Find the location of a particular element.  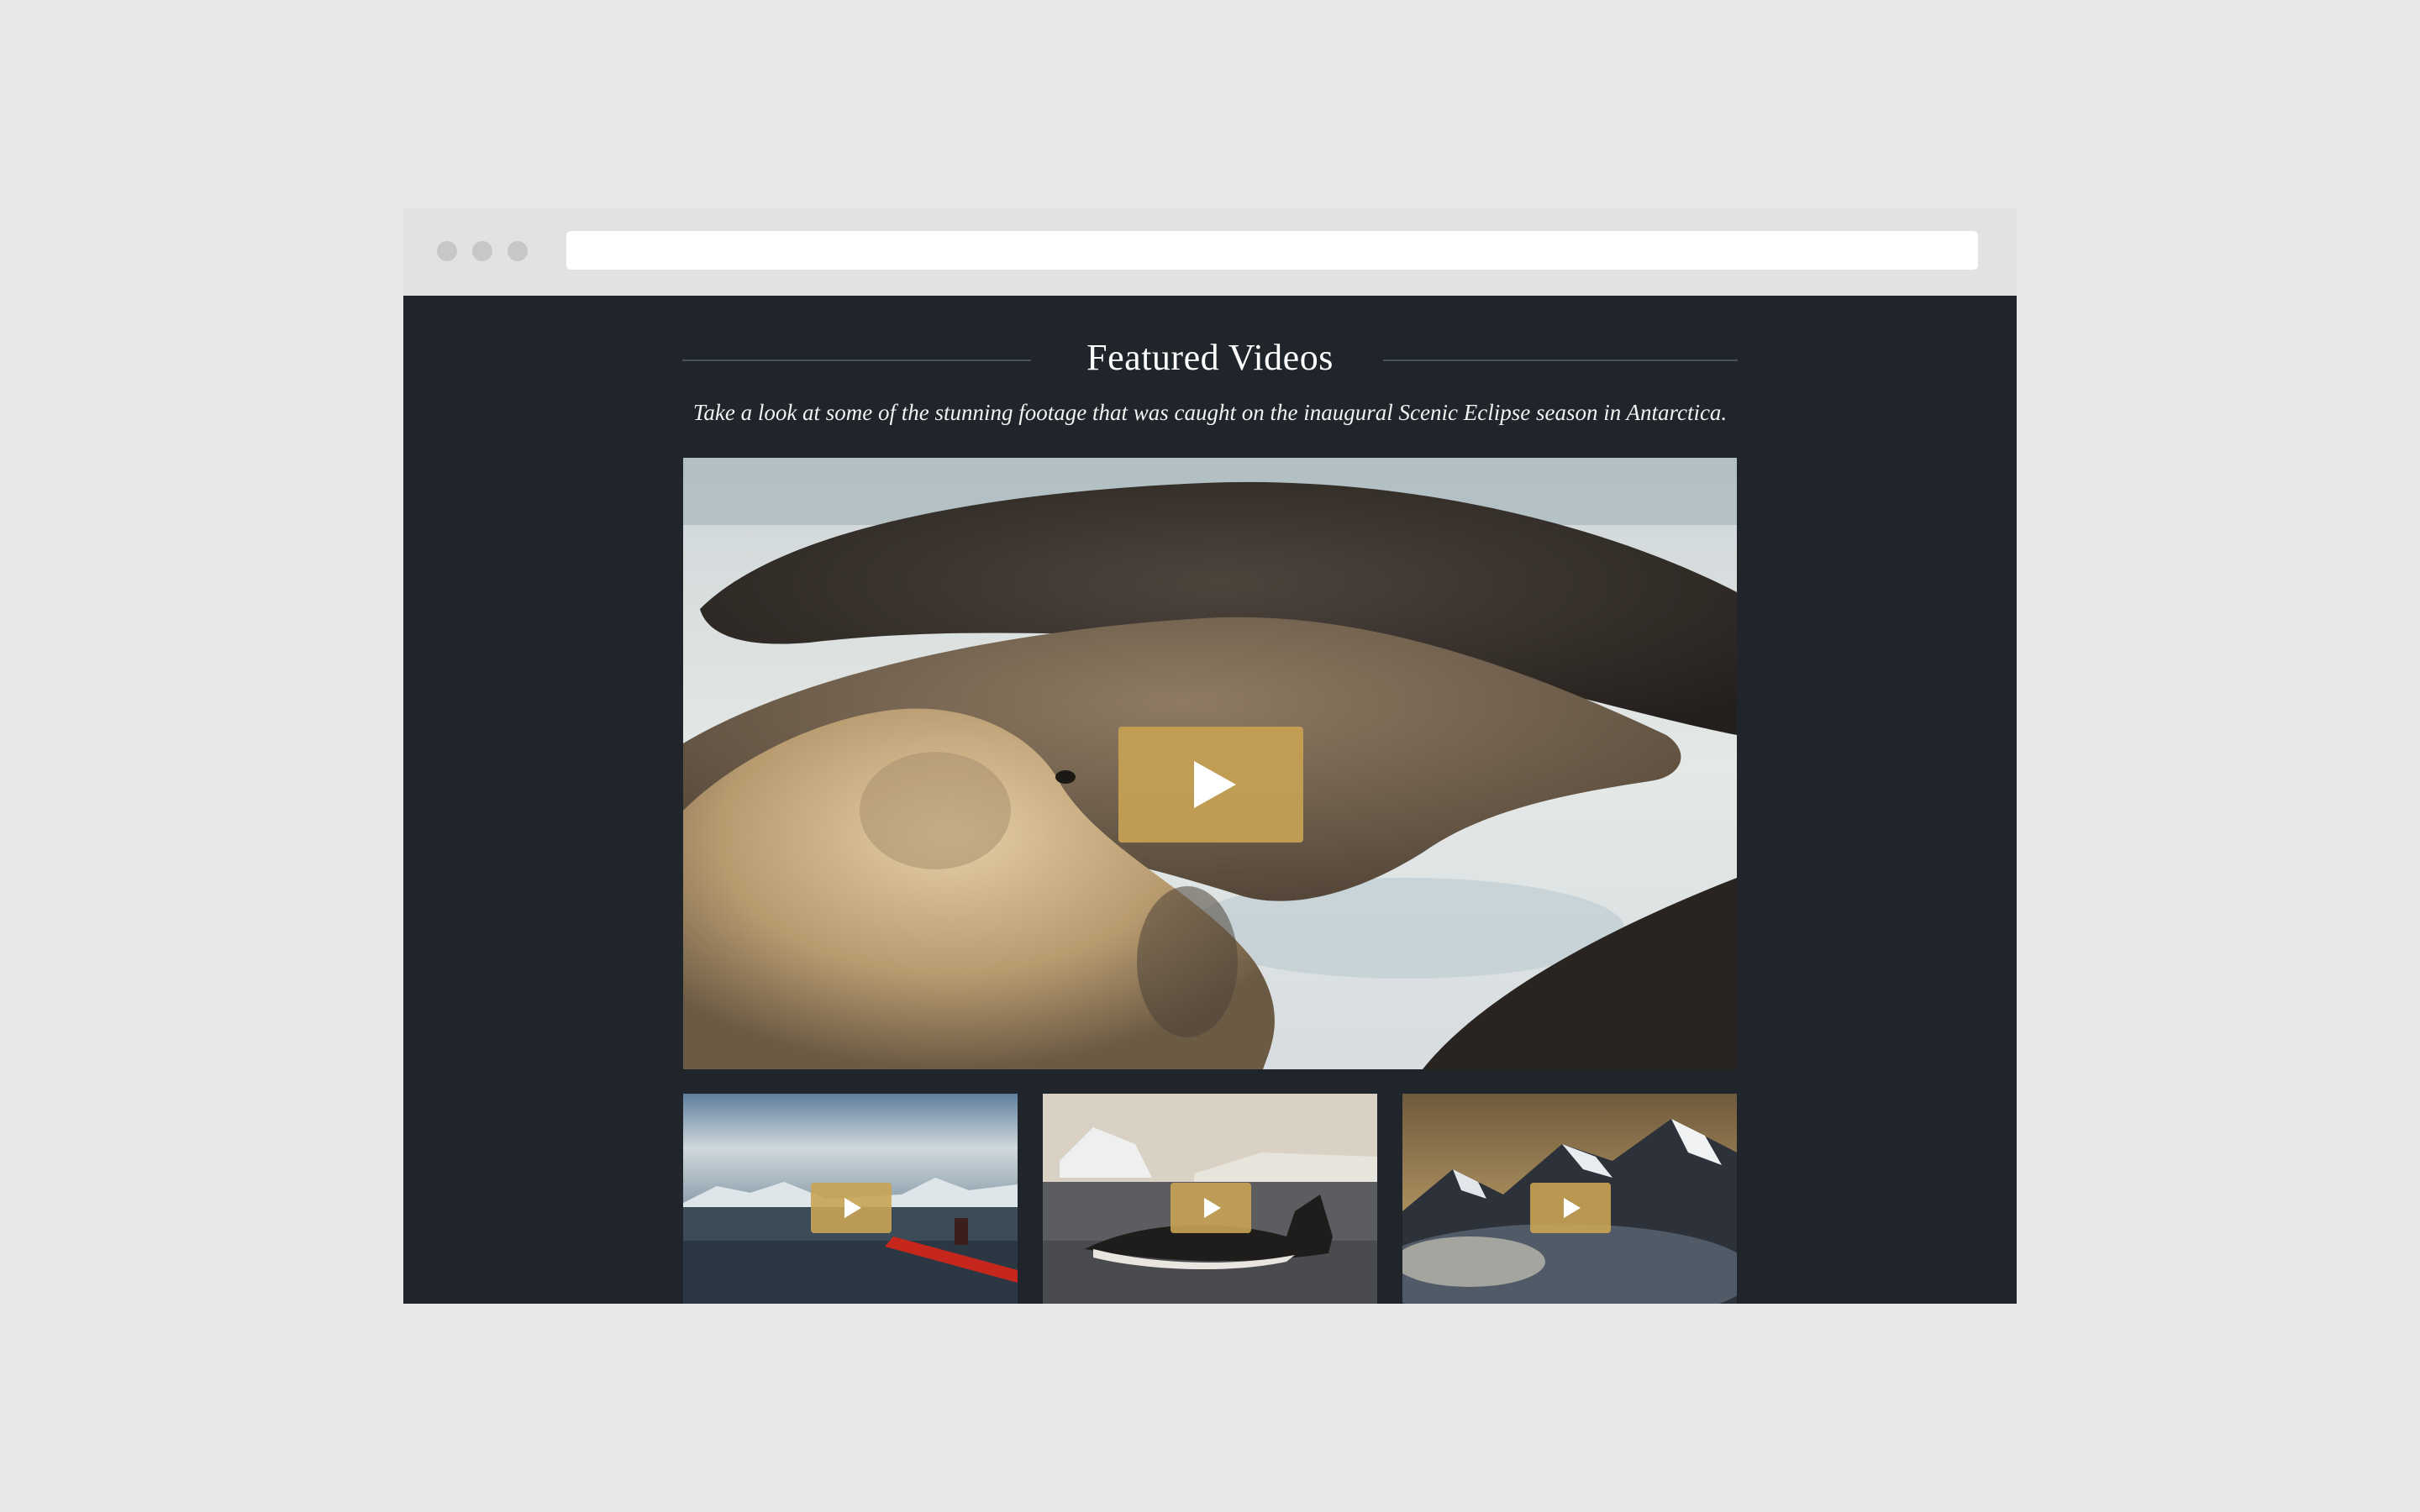

featured-play-button is located at coordinates (1210, 785).